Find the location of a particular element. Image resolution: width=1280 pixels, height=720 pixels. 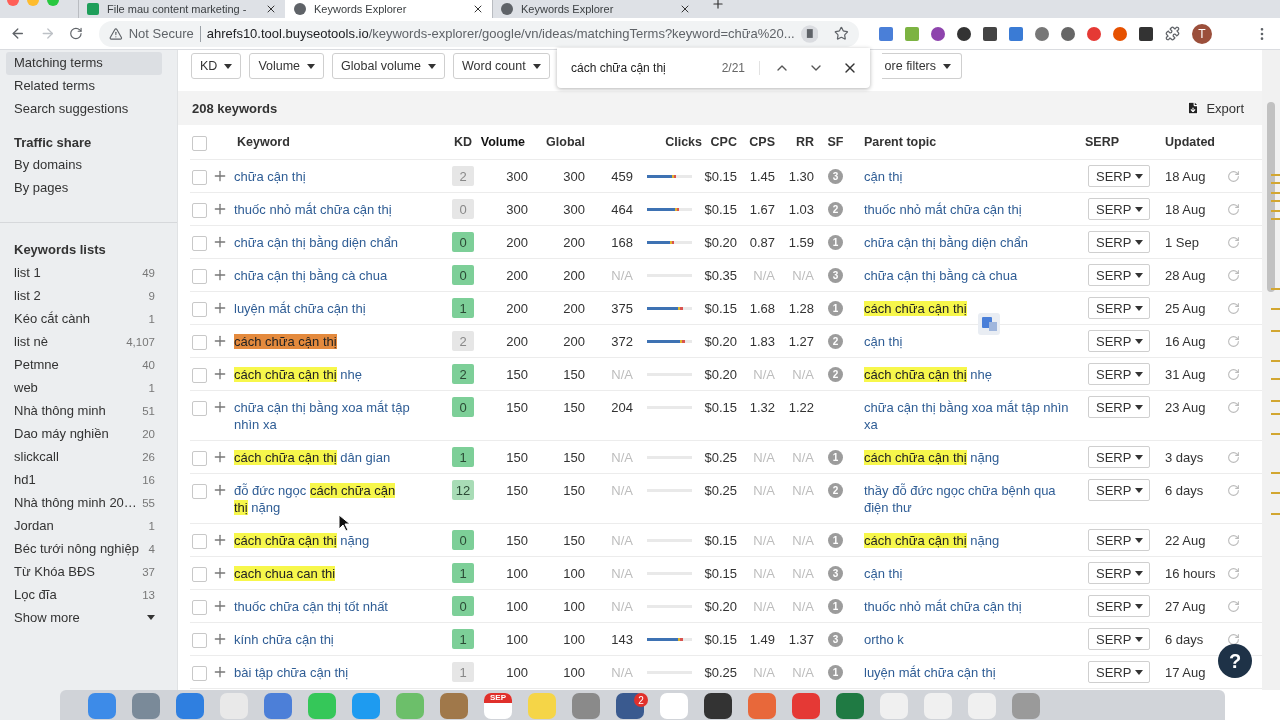

keyword-link: chữa cận thị bằng cà chua is located at coordinates (339, 275).